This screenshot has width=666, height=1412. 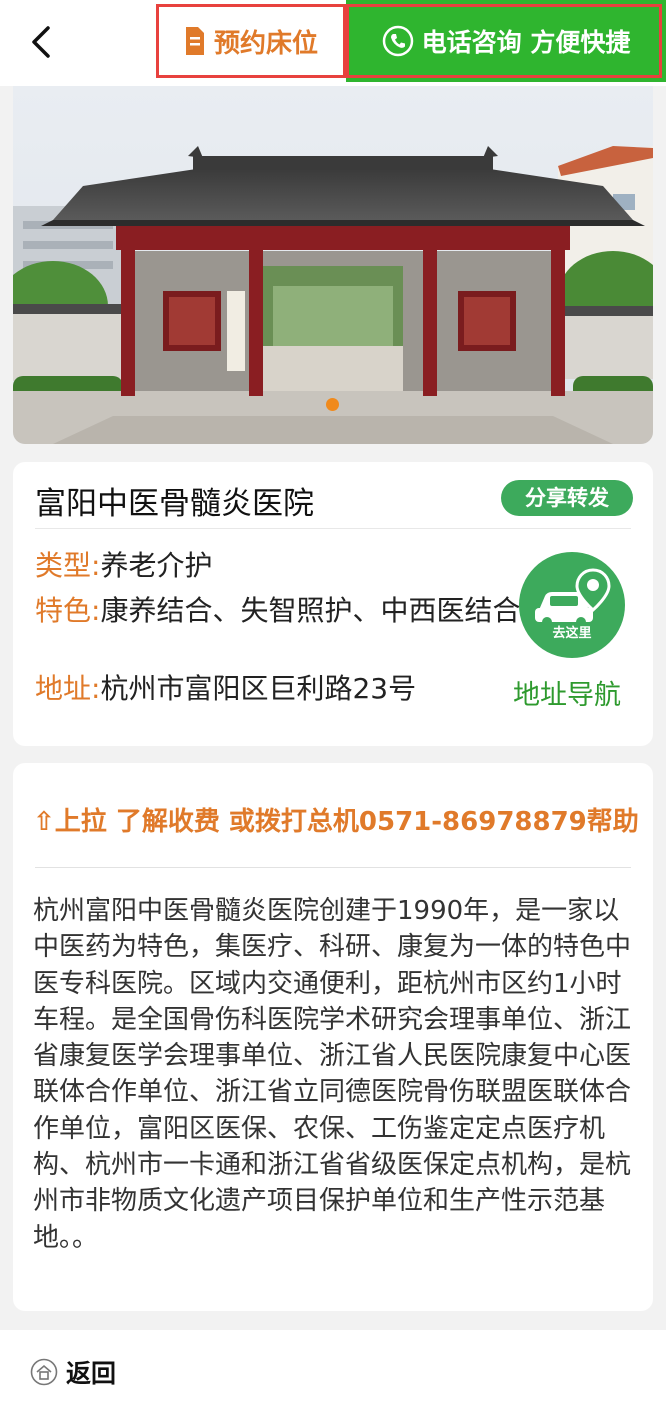 What do you see at coordinates (572, 633) in the screenshot?
I see `nav-icon-label: 去这里` at bounding box center [572, 633].